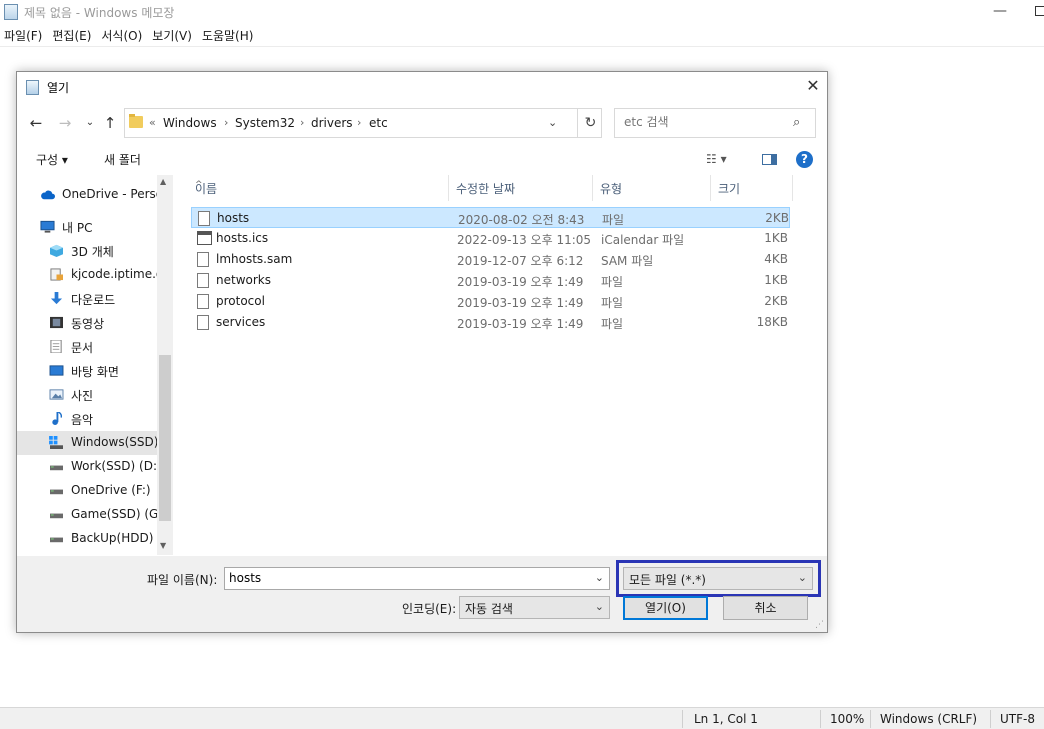 This screenshot has height=729, width=1044. I want to click on refresh-icon: ↻, so click(590, 123).